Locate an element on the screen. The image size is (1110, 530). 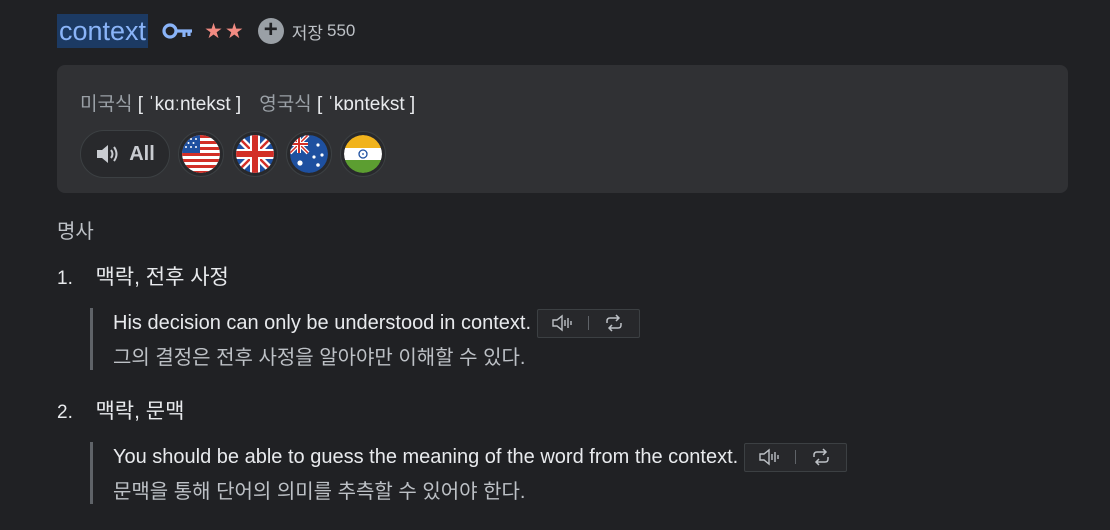
key-icon is located at coordinates (178, 31).